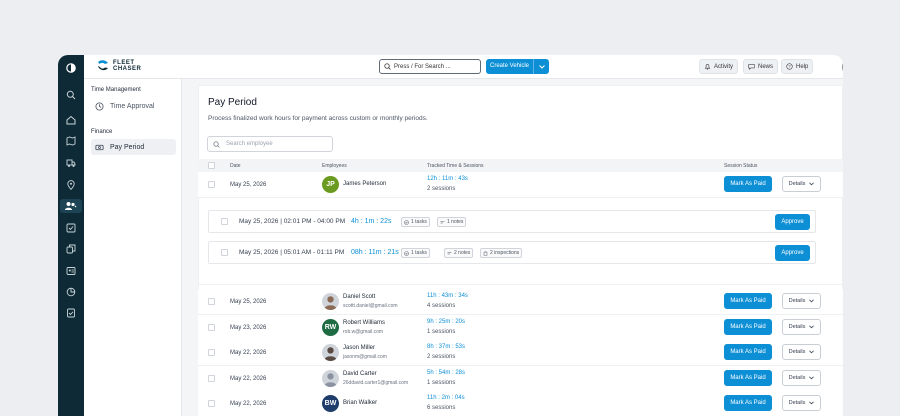 The width and height of the screenshot is (900, 416). What do you see at coordinates (330, 184) in the screenshot?
I see `avatar: JP` at bounding box center [330, 184].